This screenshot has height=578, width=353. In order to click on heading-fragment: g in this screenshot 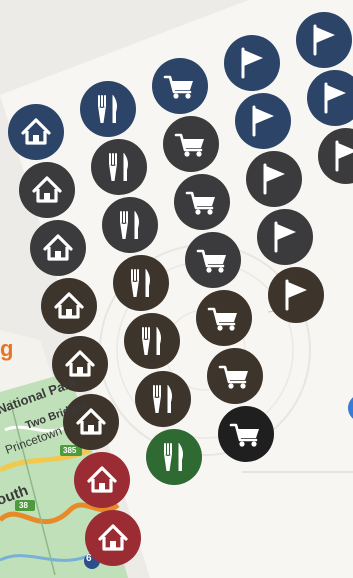, I will do `click(7, 348)`.